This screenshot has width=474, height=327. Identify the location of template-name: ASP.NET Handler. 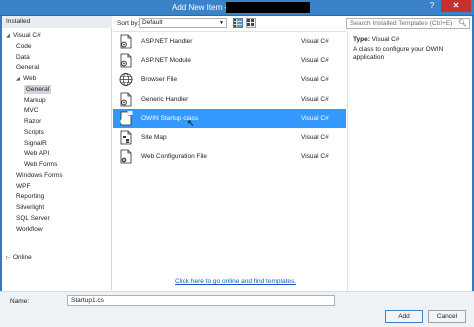
(167, 41).